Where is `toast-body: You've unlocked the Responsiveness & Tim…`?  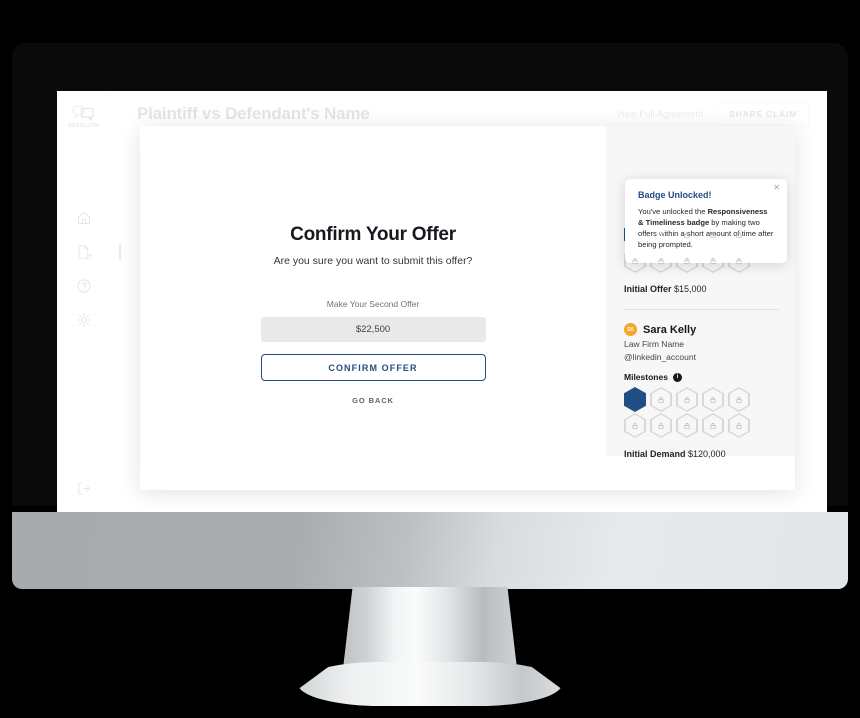 toast-body: You've unlocked the Responsiveness & Tim… is located at coordinates (706, 228).